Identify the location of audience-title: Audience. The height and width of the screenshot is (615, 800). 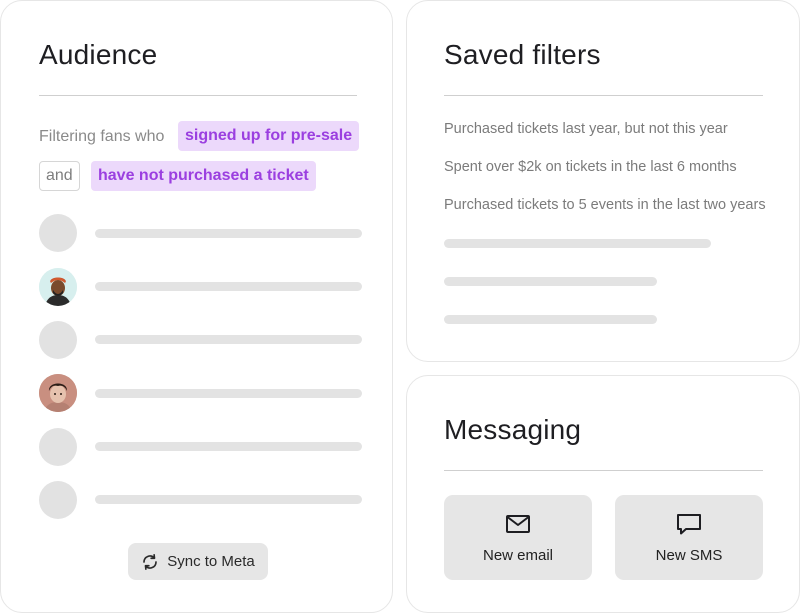
(98, 54).